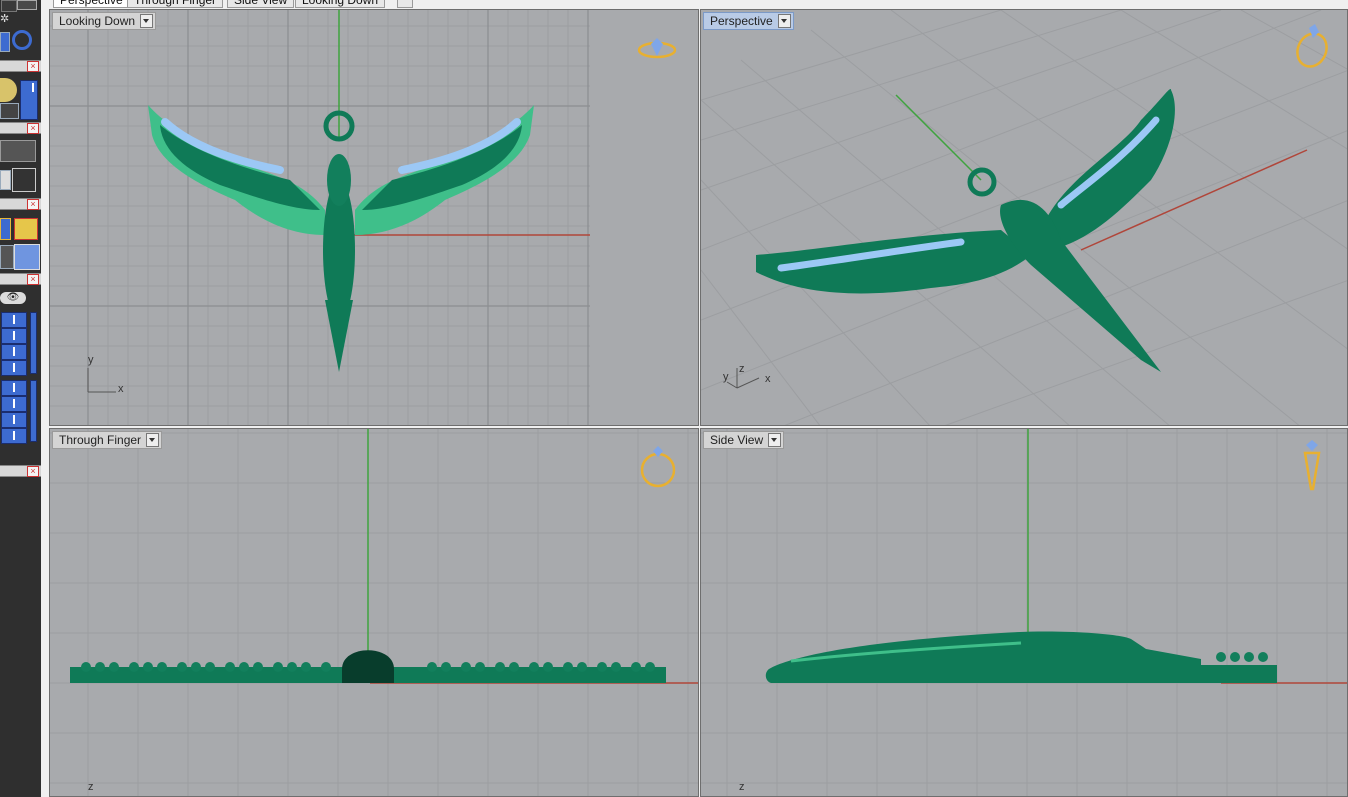  Describe the element at coordinates (1312, 47) in the screenshot. I see `ring-perspective-icon` at that location.